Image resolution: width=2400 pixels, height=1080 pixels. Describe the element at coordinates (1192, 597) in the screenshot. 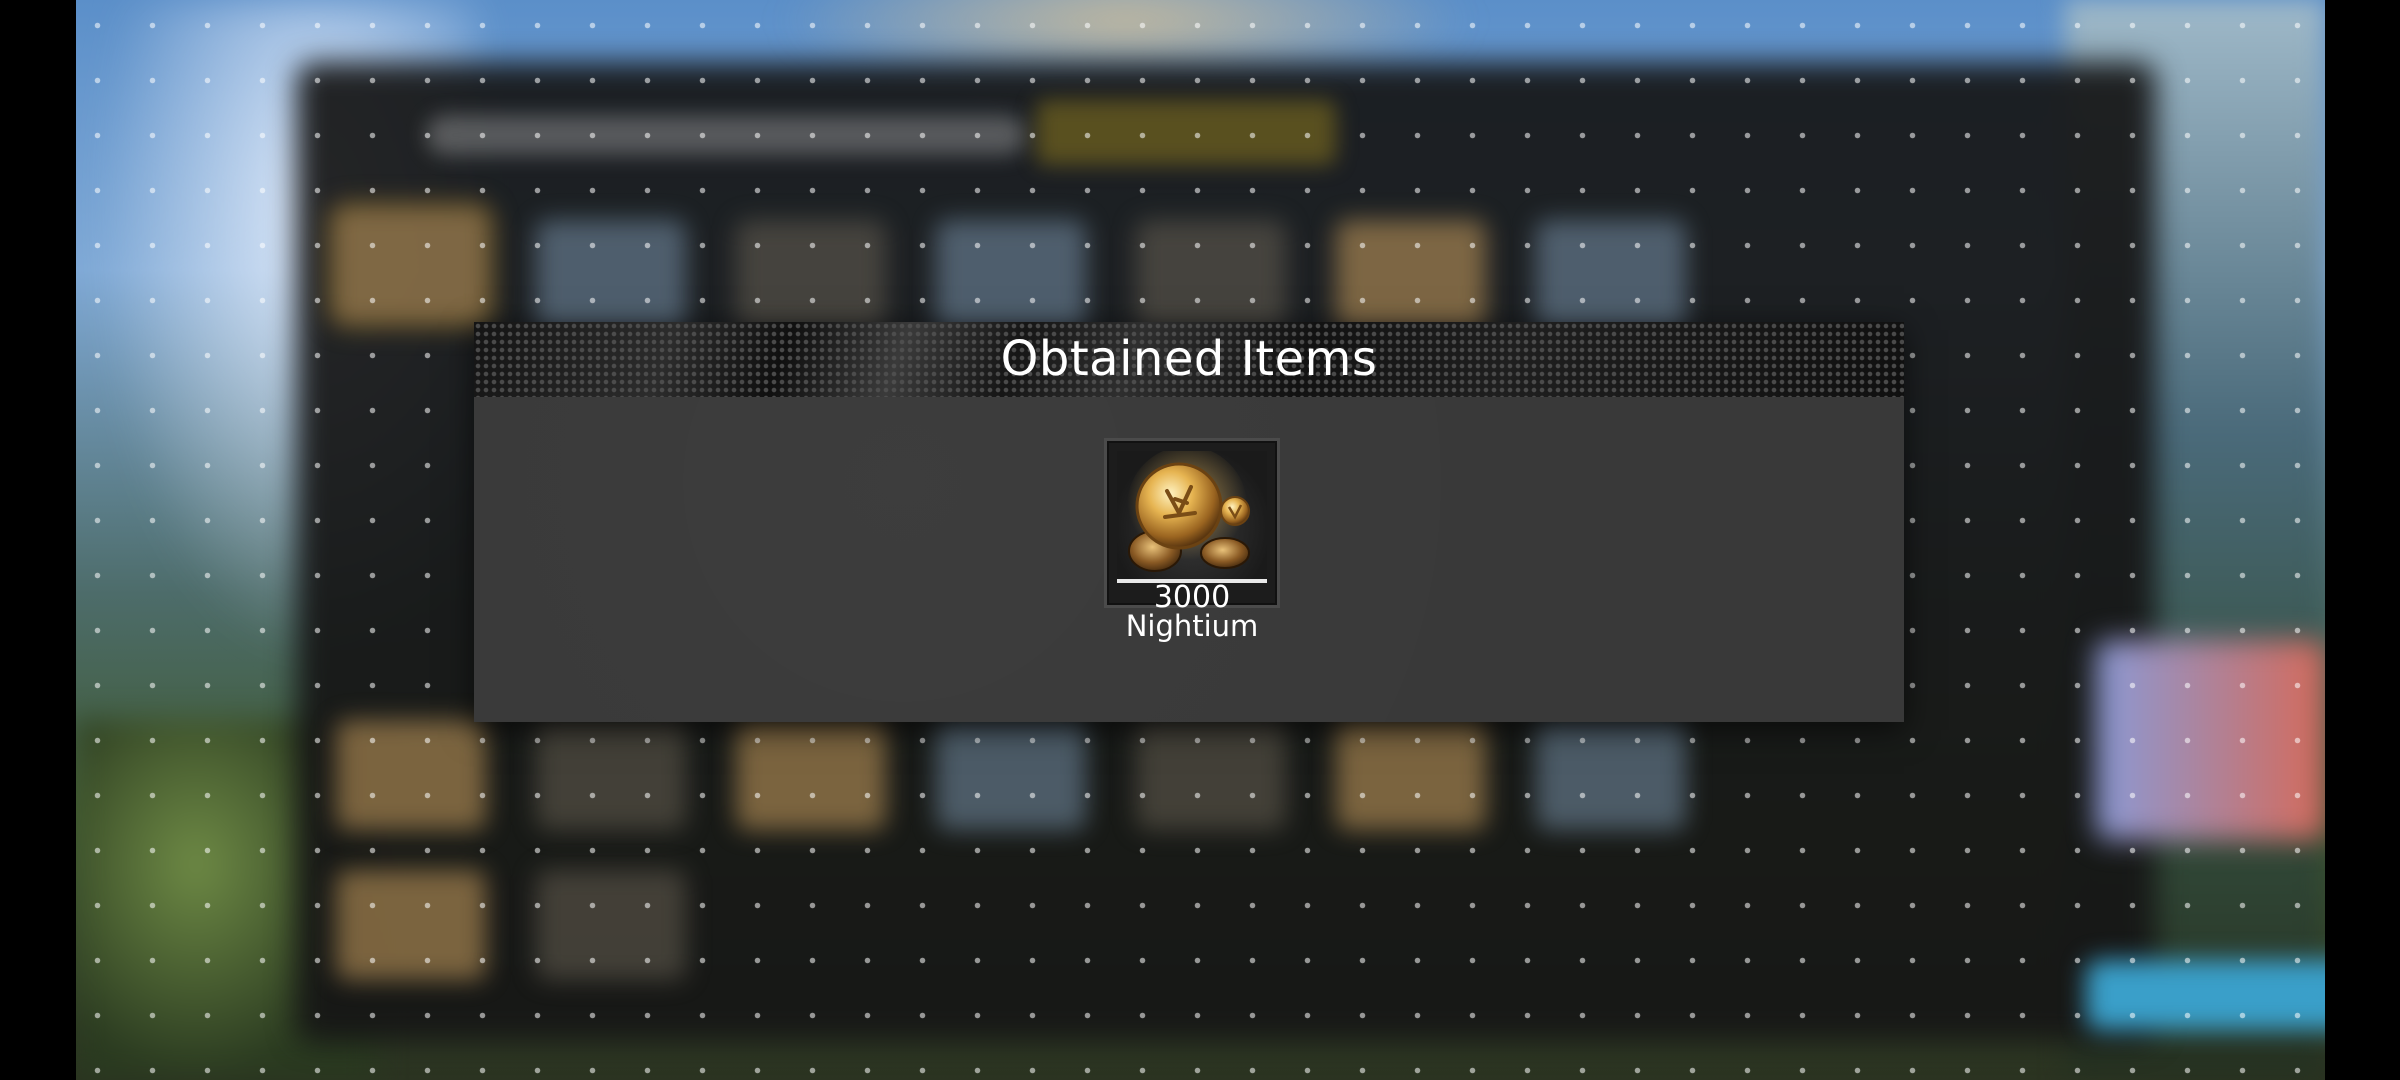

I see `item-quantity: 3000` at that location.